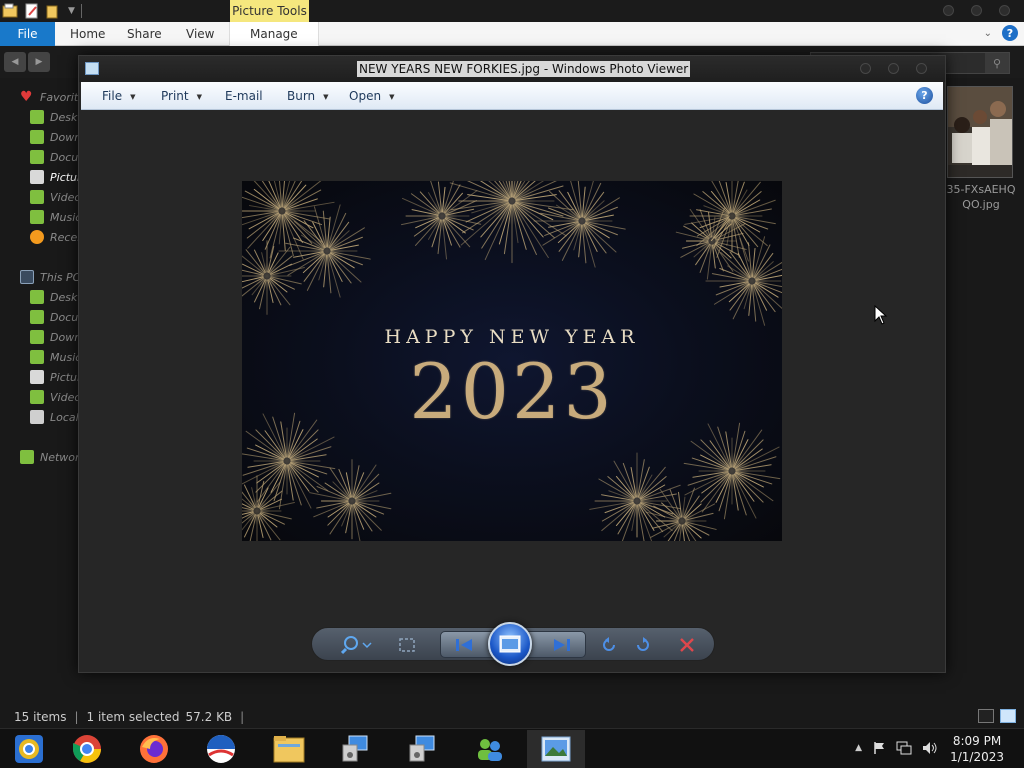  Describe the element at coordinates (40, 357) in the screenshot. I see `nav-pc-music: Music` at that location.